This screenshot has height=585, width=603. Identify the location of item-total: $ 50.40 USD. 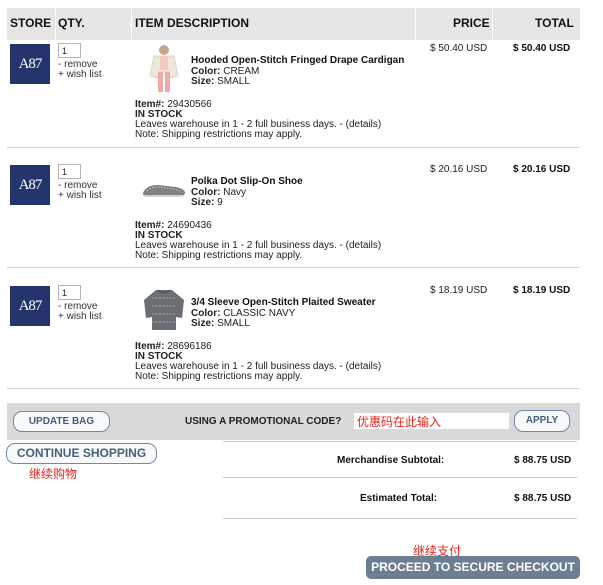
(542, 48).